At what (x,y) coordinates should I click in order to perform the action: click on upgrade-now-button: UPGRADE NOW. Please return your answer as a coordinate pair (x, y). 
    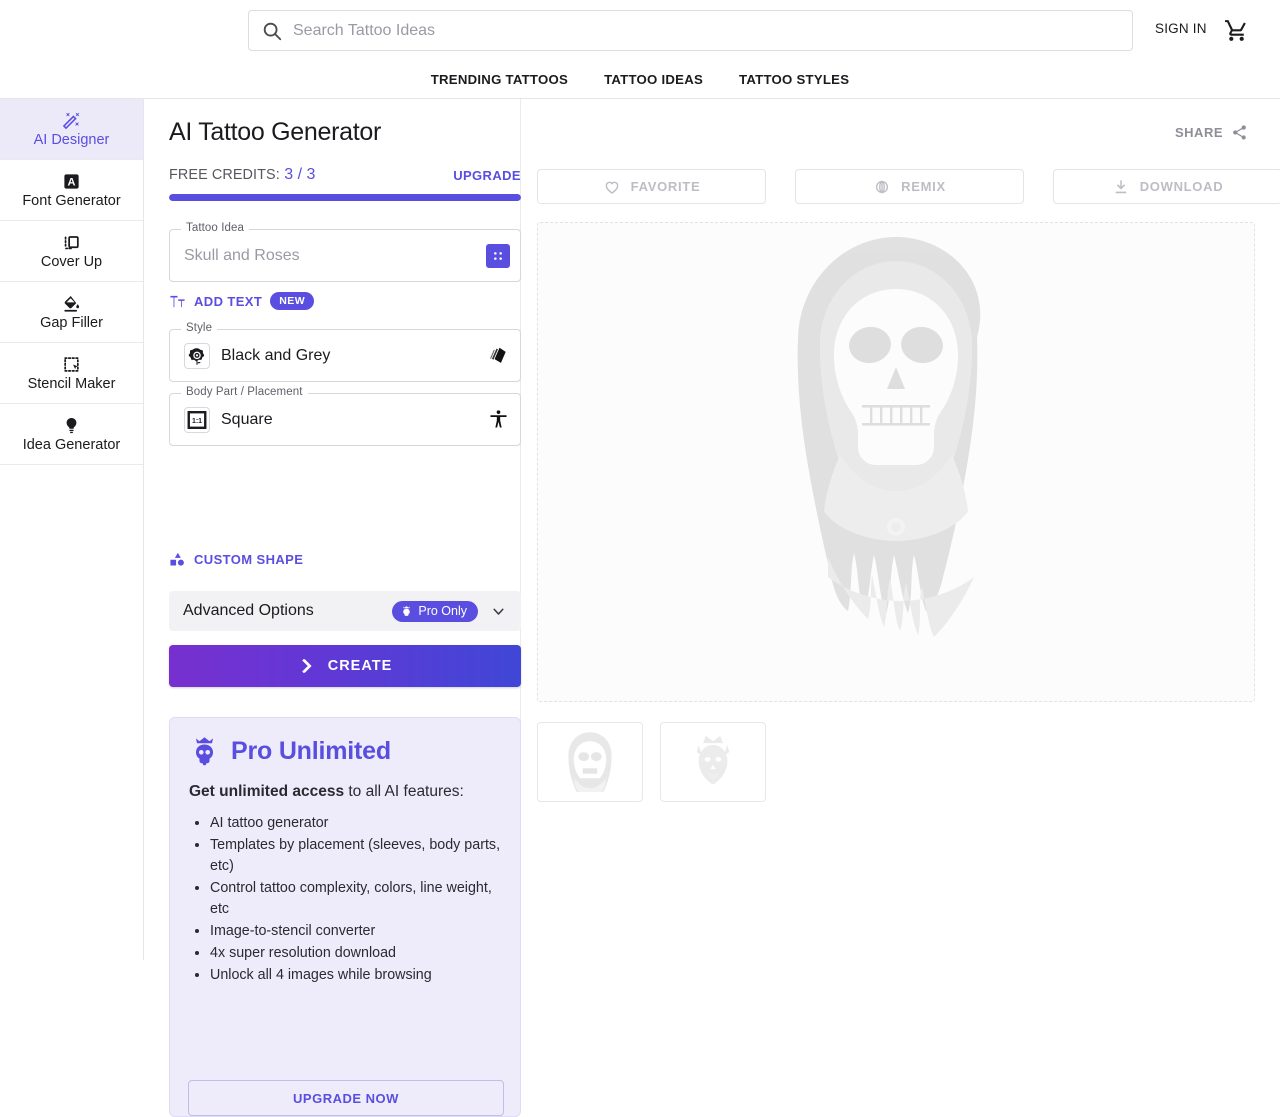
    Looking at the image, I should click on (346, 1098).